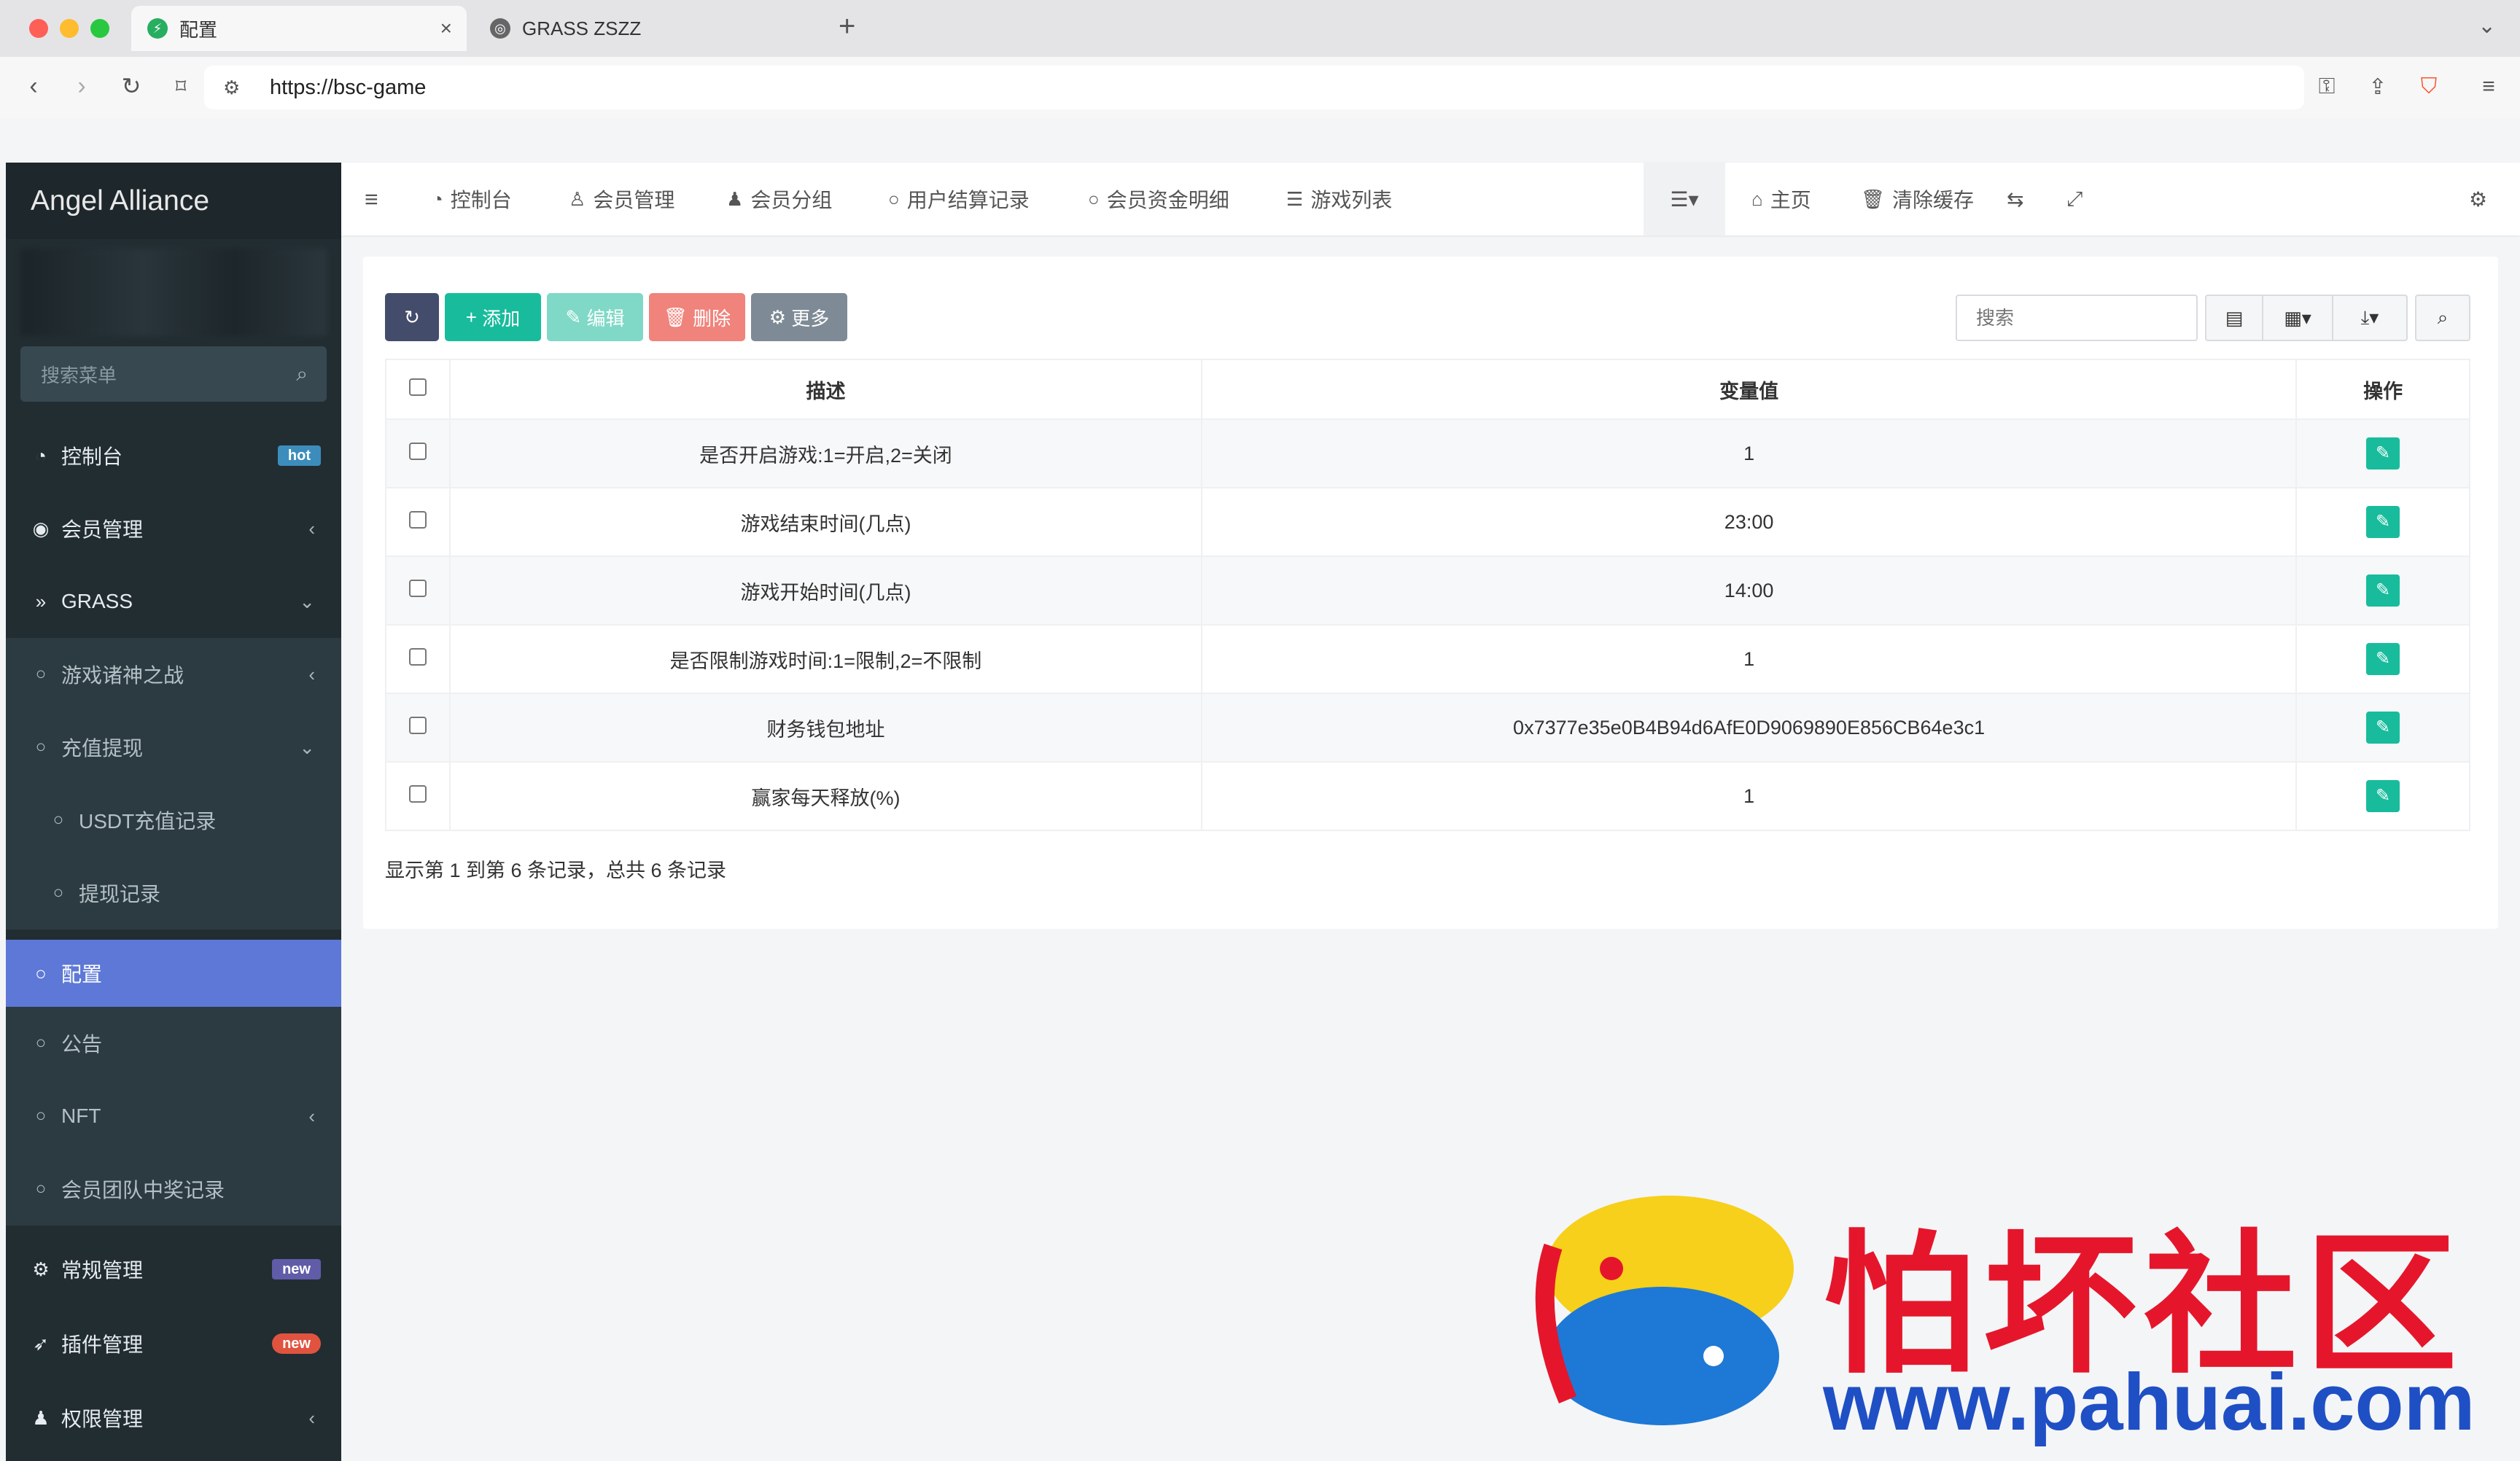 This screenshot has height=1461, width=2520. I want to click on tab-label: 会员资金明细, so click(1167, 200).